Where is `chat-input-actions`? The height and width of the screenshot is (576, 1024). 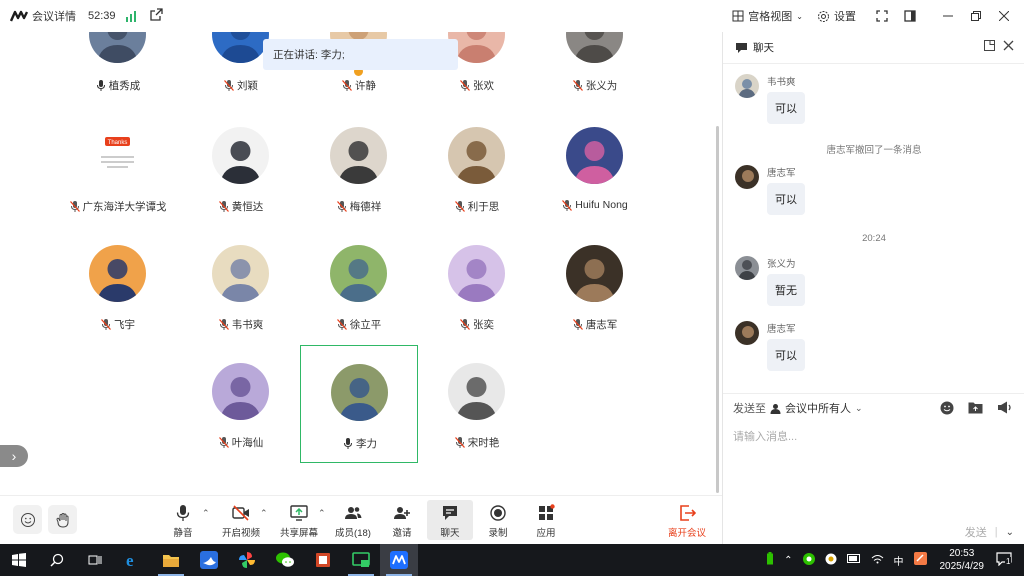
chat-input-actions is located at coordinates (976, 410).